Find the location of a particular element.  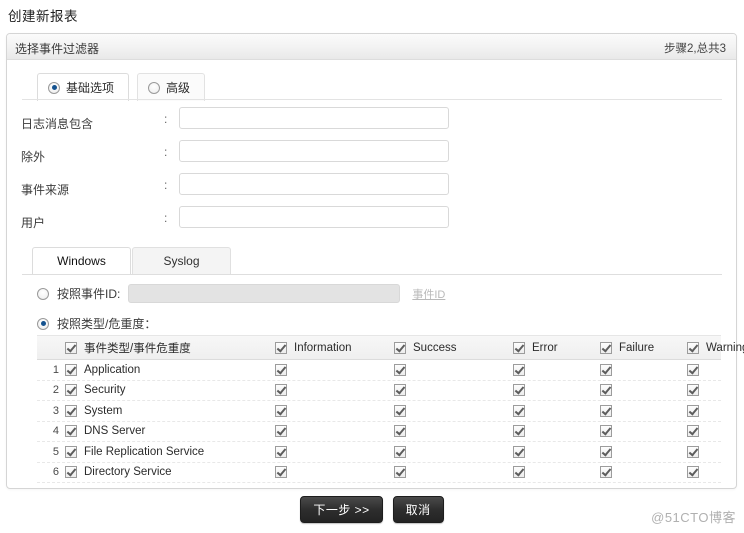

mode-tab-advanced: 高级 is located at coordinates (171, 87).